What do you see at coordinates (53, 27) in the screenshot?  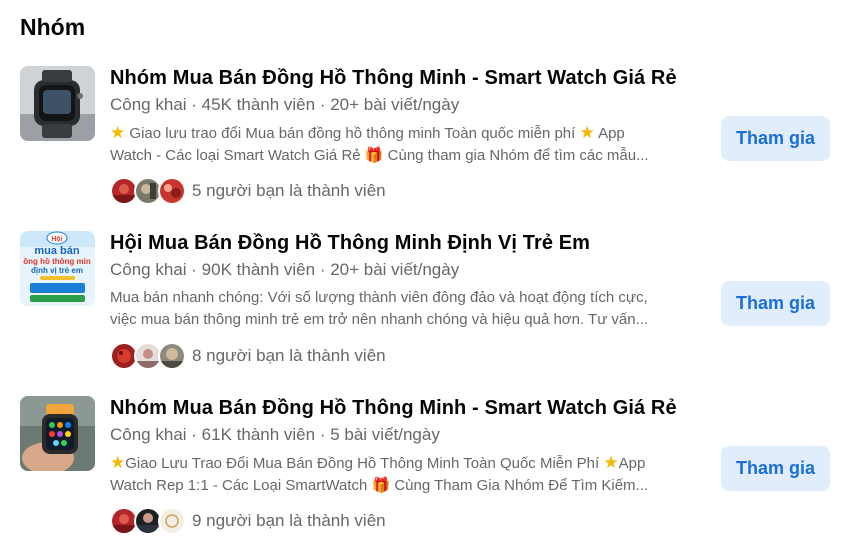 I see `section-title: Nhóm` at bounding box center [53, 27].